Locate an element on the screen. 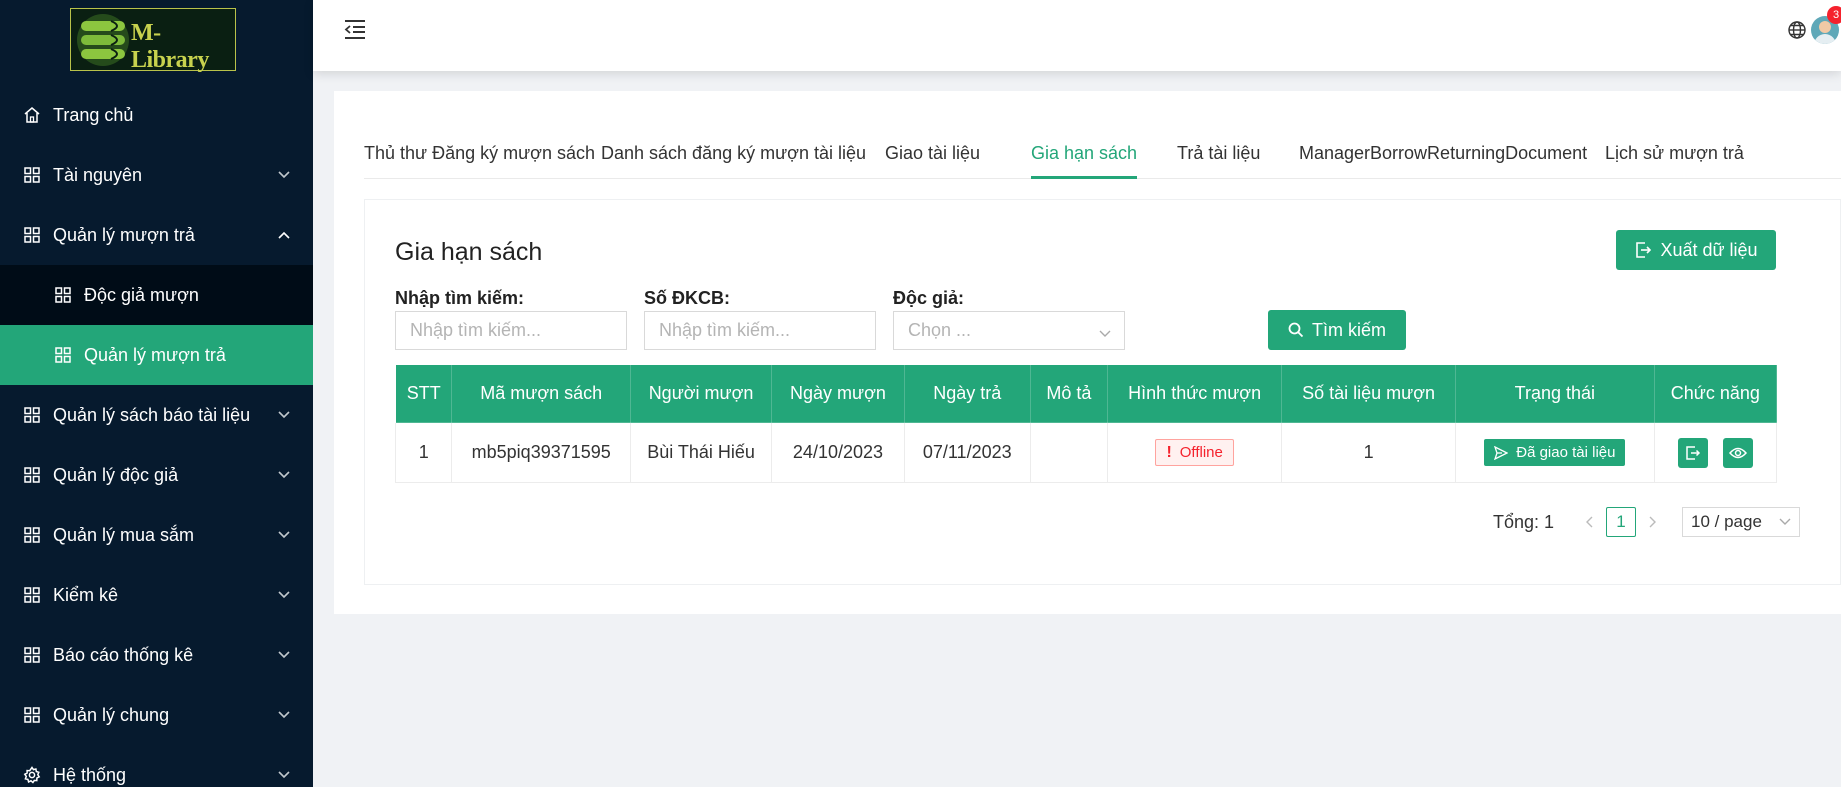  tab-tra-tai-lieu: Trả tài liệu is located at coordinates (1218, 158).